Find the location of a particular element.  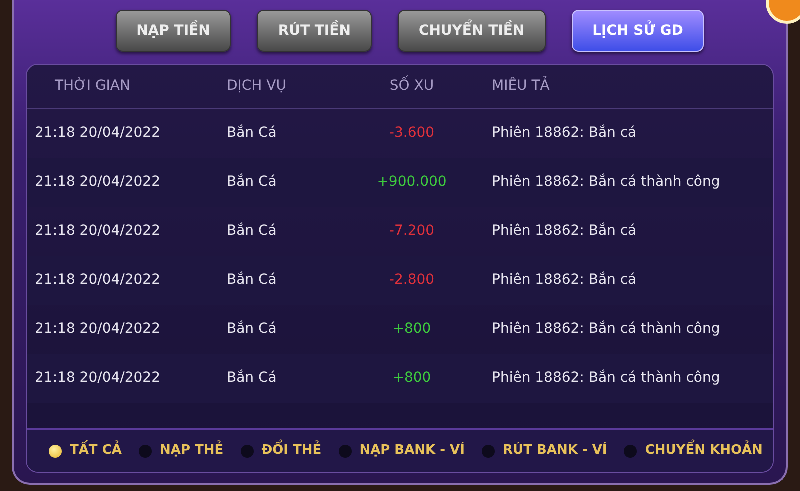

column-header: DỊCH VỤ is located at coordinates (257, 86).